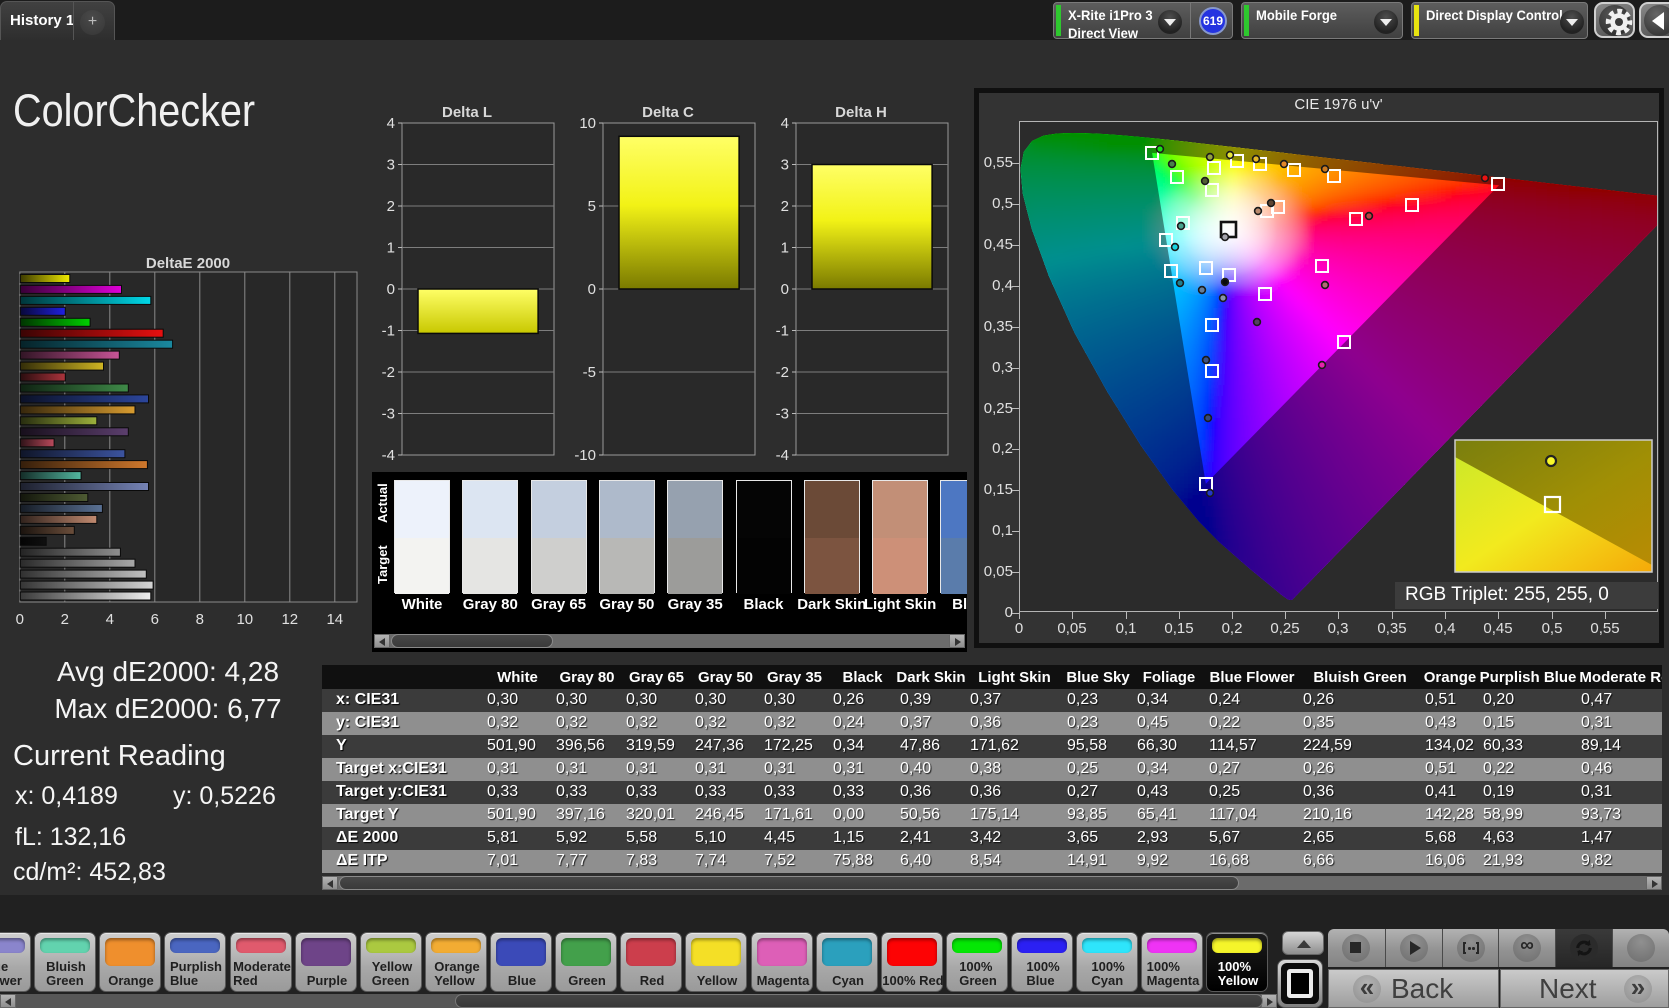 The image size is (1669, 1008). I want to click on svg-text: Delta H, so click(861, 112).